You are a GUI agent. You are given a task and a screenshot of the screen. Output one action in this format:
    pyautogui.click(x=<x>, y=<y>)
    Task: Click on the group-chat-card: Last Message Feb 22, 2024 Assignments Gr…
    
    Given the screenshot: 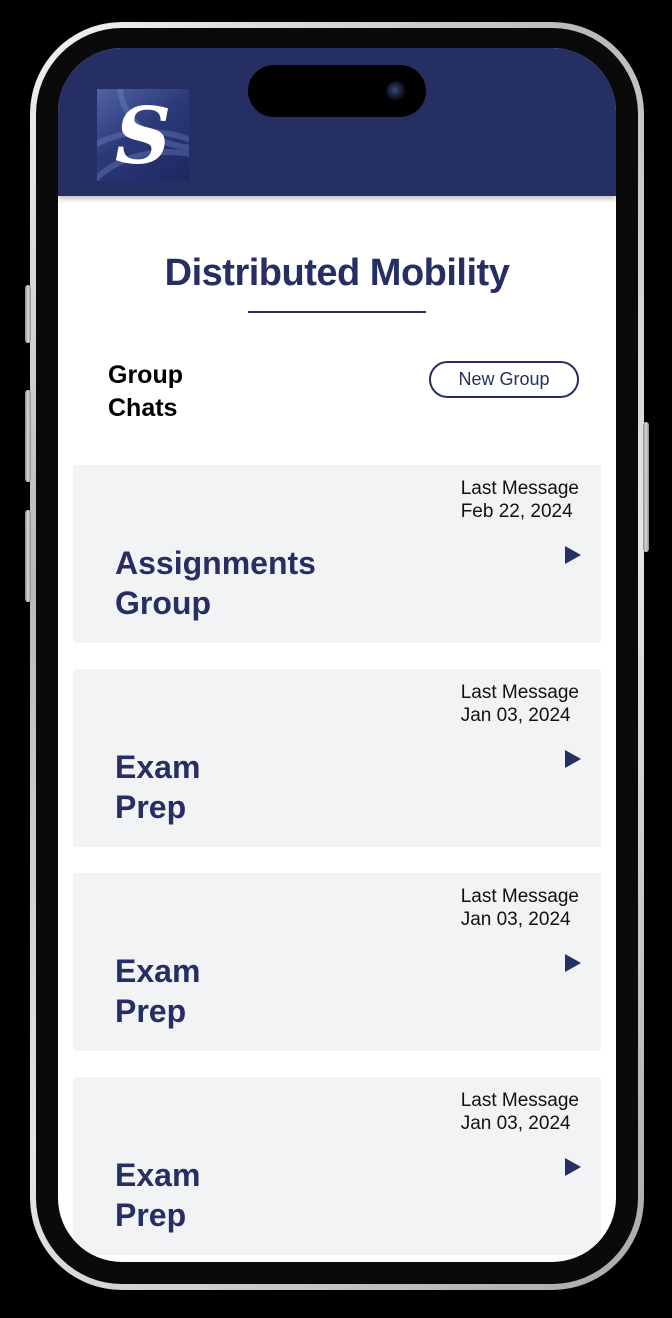 What is the action you would take?
    pyautogui.click(x=337, y=554)
    